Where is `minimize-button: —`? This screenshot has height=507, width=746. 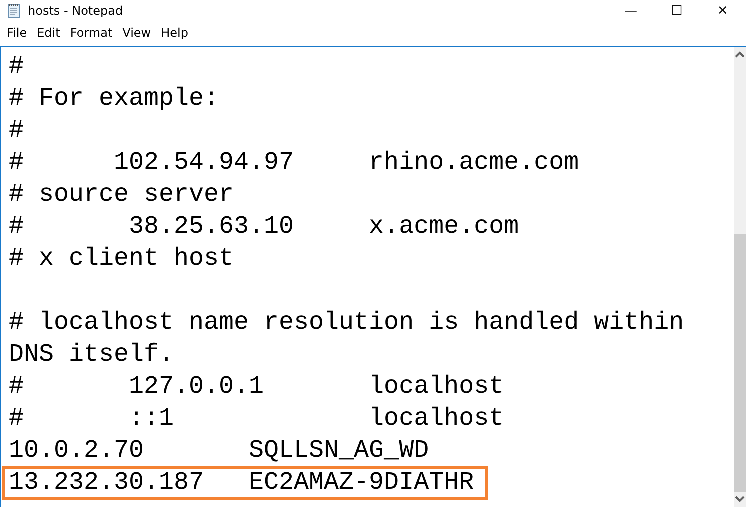
minimize-button: — is located at coordinates (631, 11).